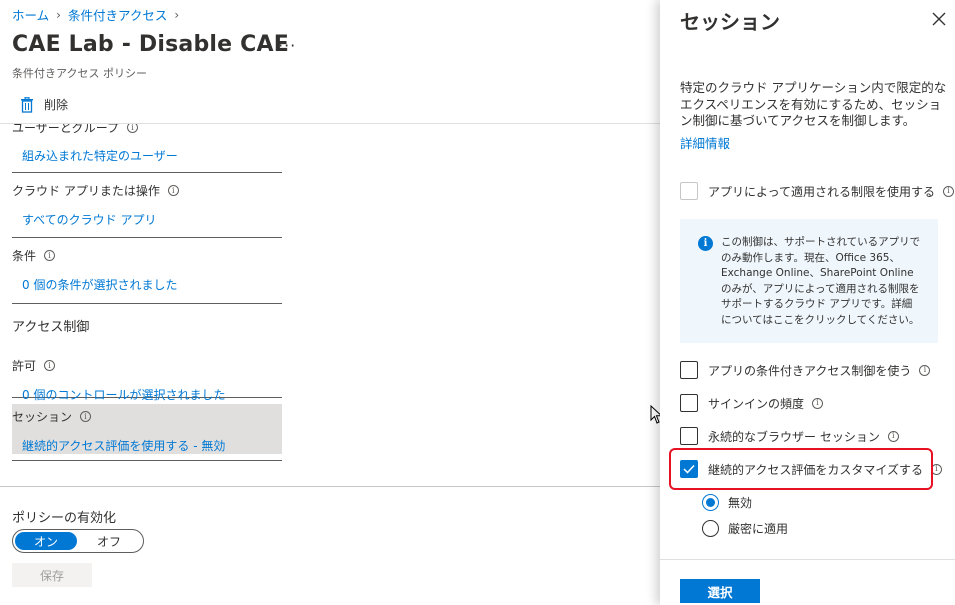 The image size is (955, 605). What do you see at coordinates (756, 403) in the screenshot?
I see `option-label: サインインの頻度` at bounding box center [756, 403].